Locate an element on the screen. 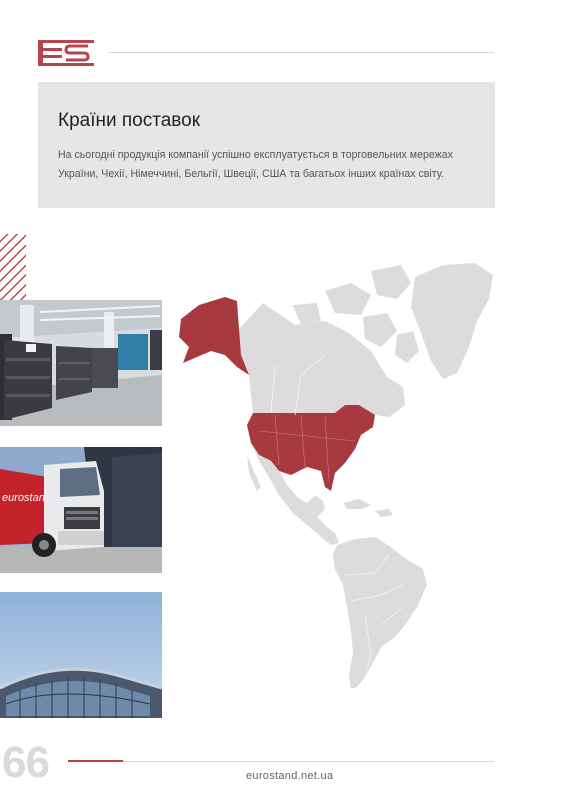 Image resolution: width=568 pixels, height=799 pixels. page-number: 66 is located at coordinates (26, 762).